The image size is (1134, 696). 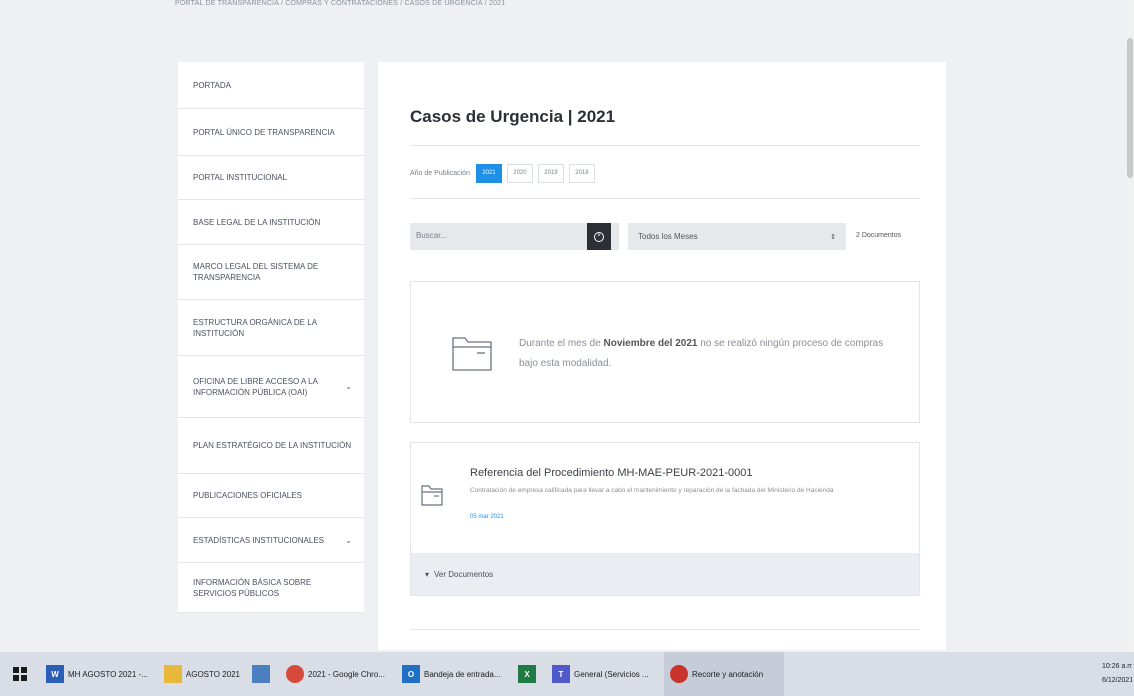 What do you see at coordinates (513, 116) in the screenshot?
I see `page-title: Casos de Urgencia | 2021` at bounding box center [513, 116].